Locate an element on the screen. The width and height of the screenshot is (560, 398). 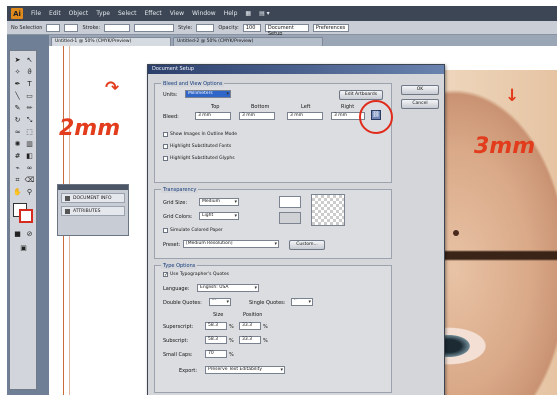
hand-tool-icon: ✋ is located at coordinates (17, 192).